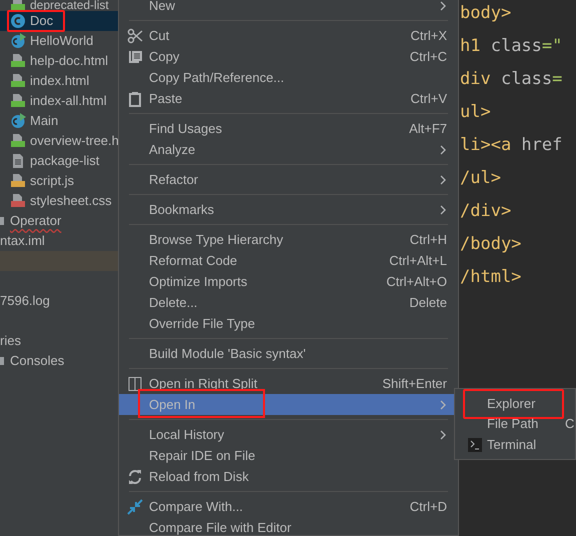 This screenshot has width=576, height=536. Describe the element at coordinates (22, 241) in the screenshot. I see `file-name: ntax.iml` at that location.